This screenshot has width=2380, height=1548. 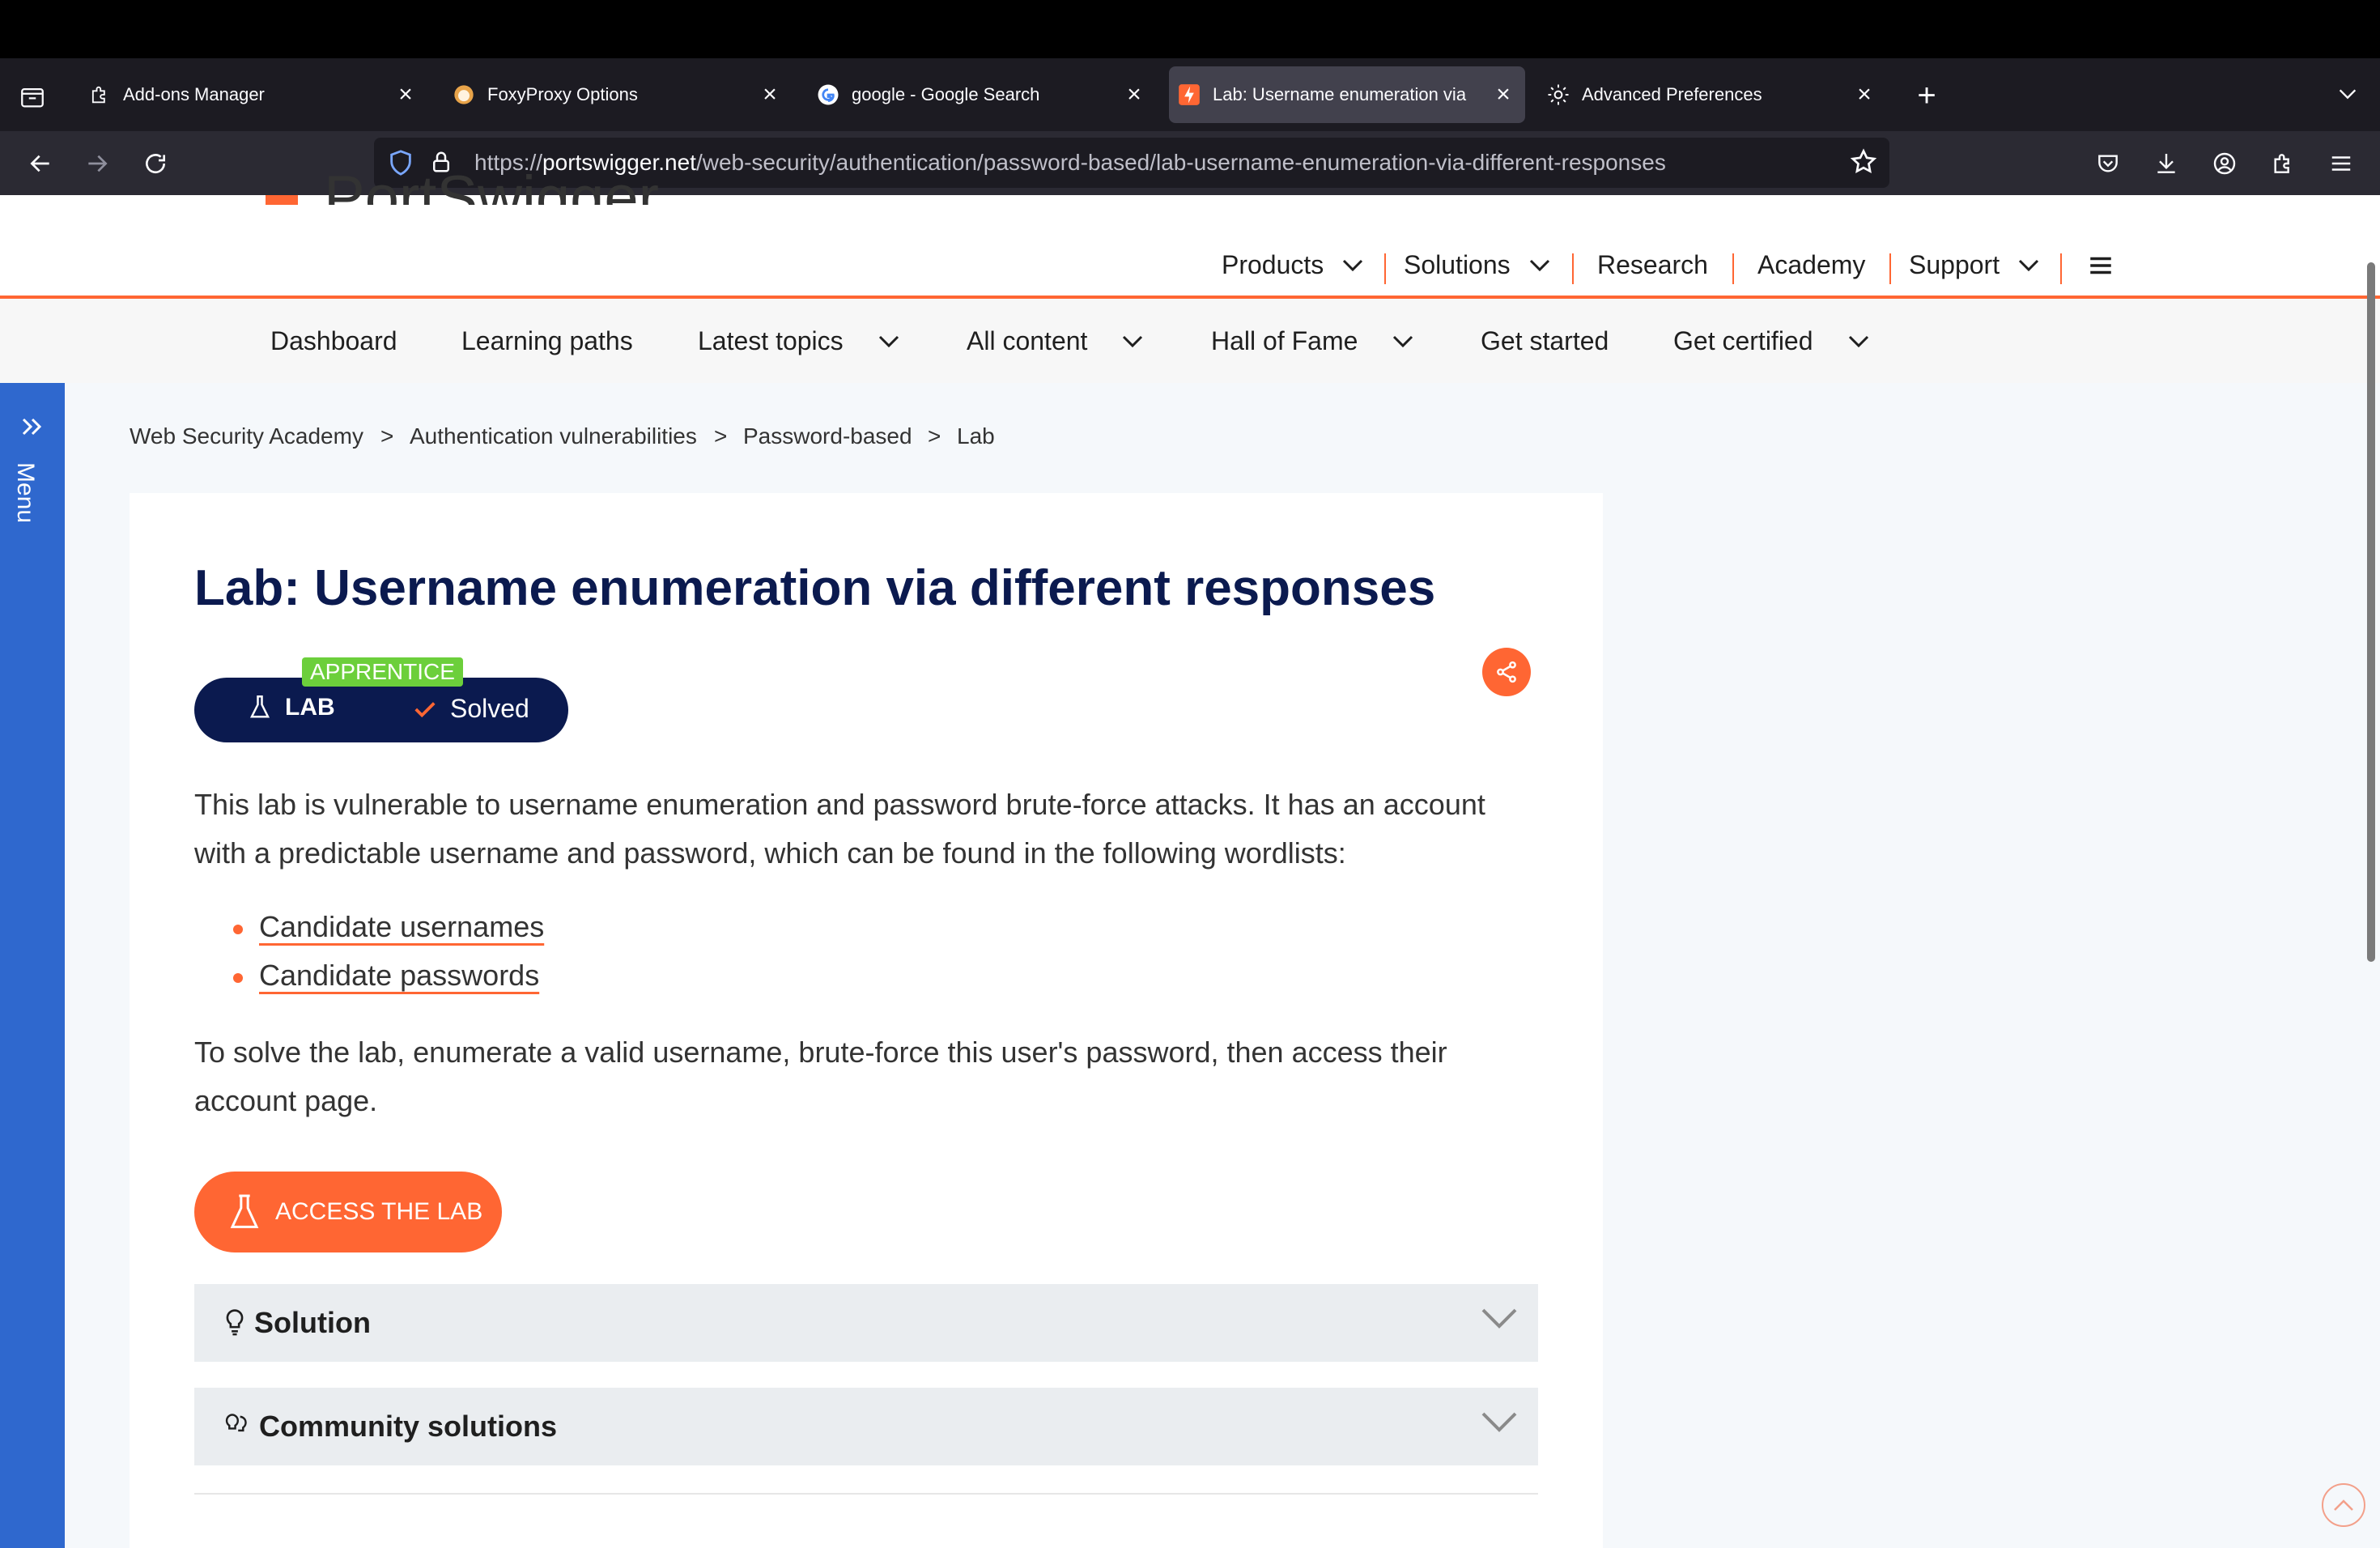 What do you see at coordinates (1340, 94) in the screenshot?
I see `tab-label: Lab: Username enumeration via` at bounding box center [1340, 94].